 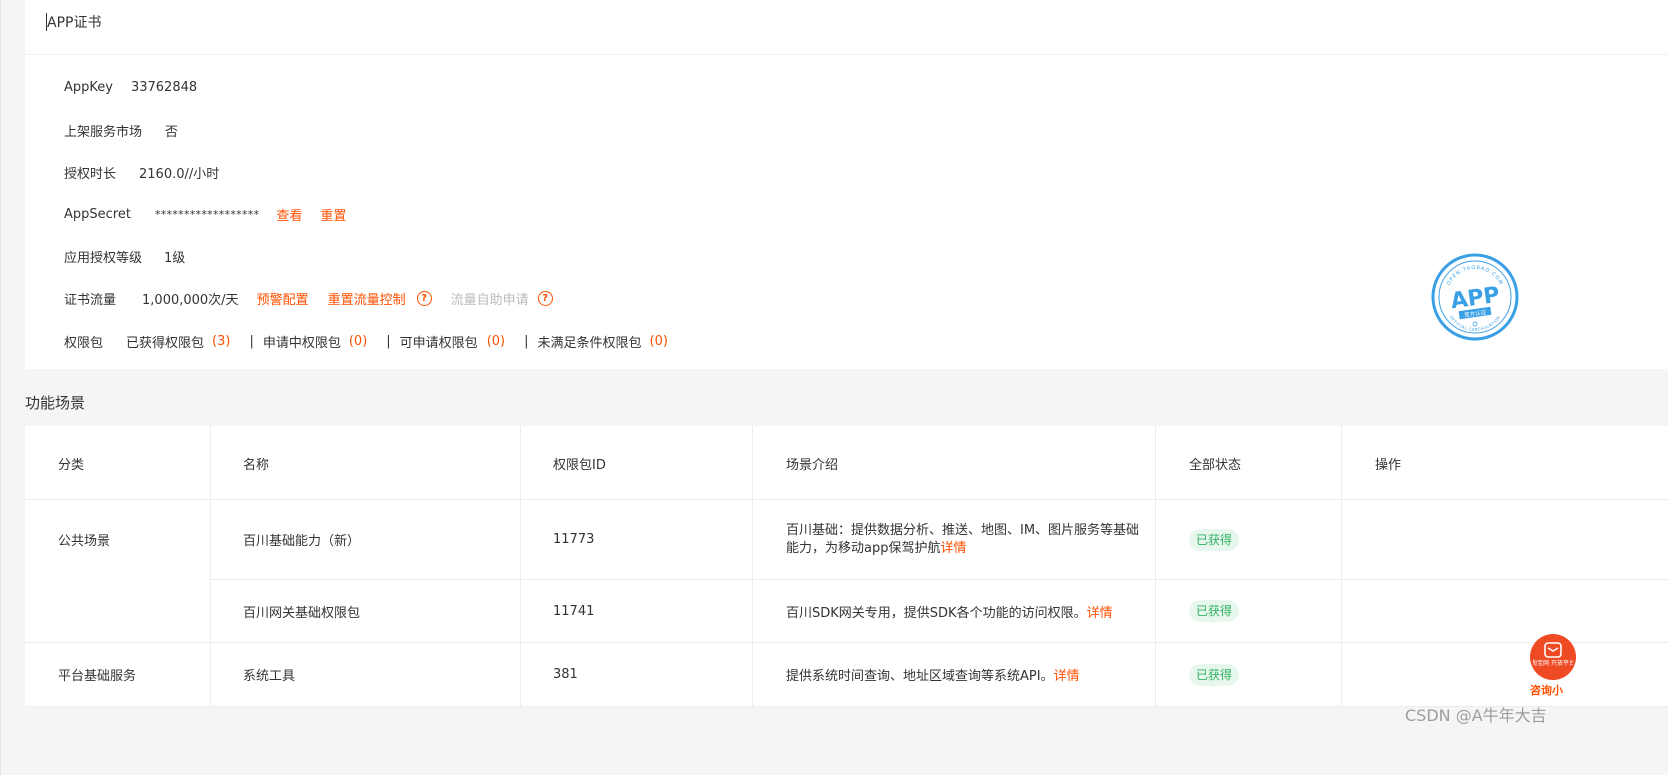 I want to click on consult-button: 淘宝网 开放平台, so click(x=1553, y=657).